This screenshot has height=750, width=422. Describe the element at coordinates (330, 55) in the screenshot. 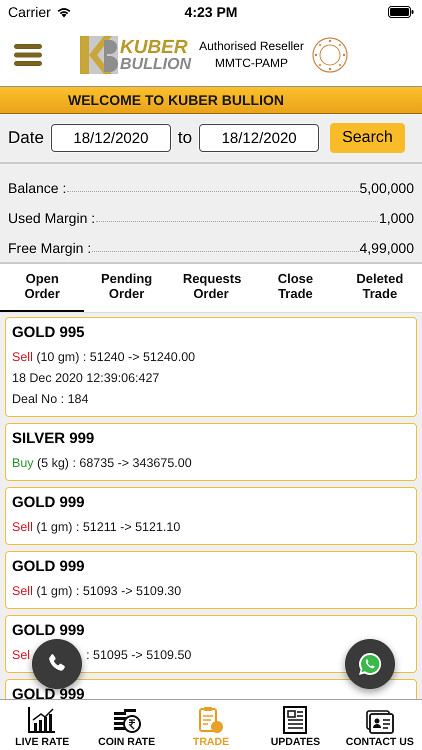

I see `seal-icon` at that location.